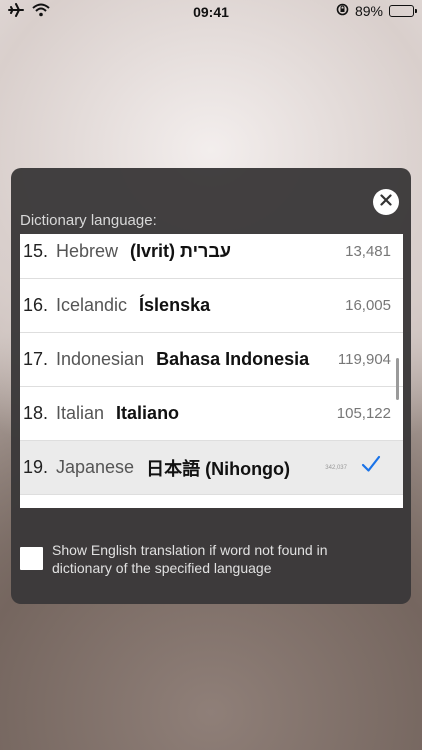 Image resolution: width=422 pixels, height=750 pixels. What do you see at coordinates (88, 220) in the screenshot?
I see `section-title: Dictionary language:` at bounding box center [88, 220].